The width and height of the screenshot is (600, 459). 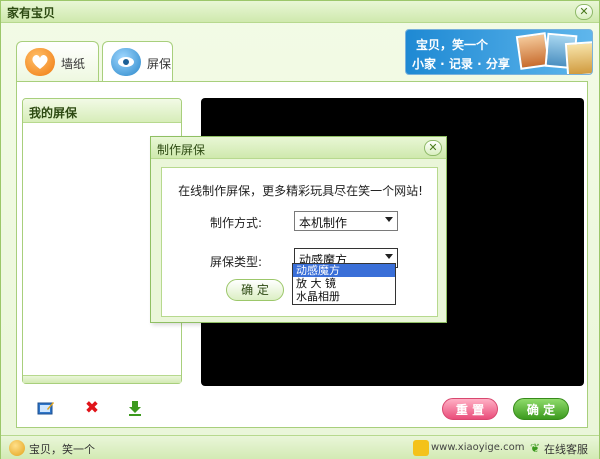 I want to click on type-dropdown-list: 动感魔方 放 大 镜 水晶相册, so click(x=344, y=284).